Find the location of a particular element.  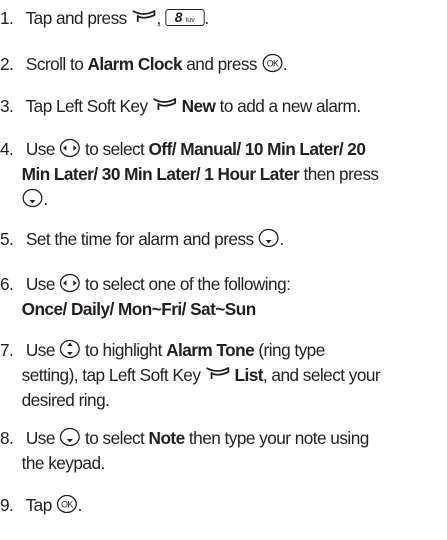

key-8-icon: 8 tuv is located at coordinates (185, 17).